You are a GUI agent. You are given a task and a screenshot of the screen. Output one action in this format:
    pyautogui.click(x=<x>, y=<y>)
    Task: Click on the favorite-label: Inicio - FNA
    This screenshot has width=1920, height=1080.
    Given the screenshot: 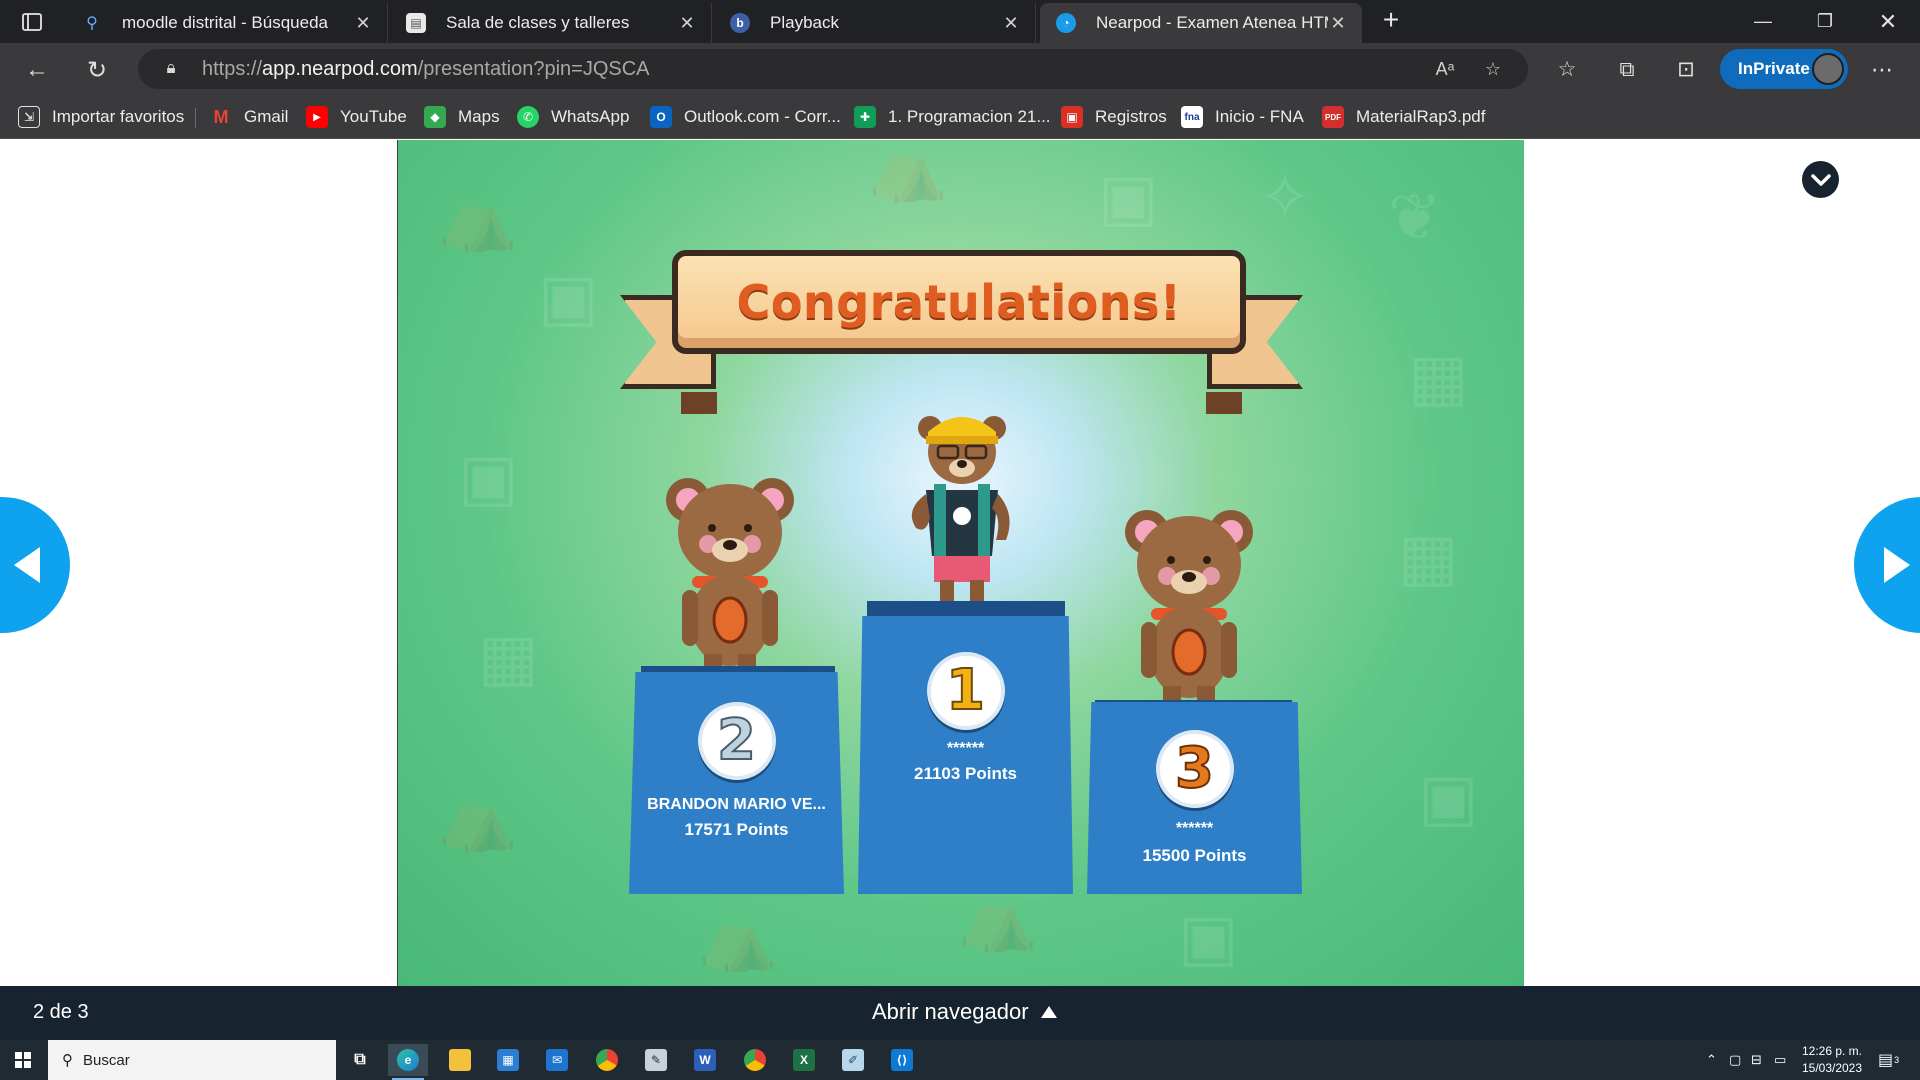 What is the action you would take?
    pyautogui.click(x=1259, y=116)
    